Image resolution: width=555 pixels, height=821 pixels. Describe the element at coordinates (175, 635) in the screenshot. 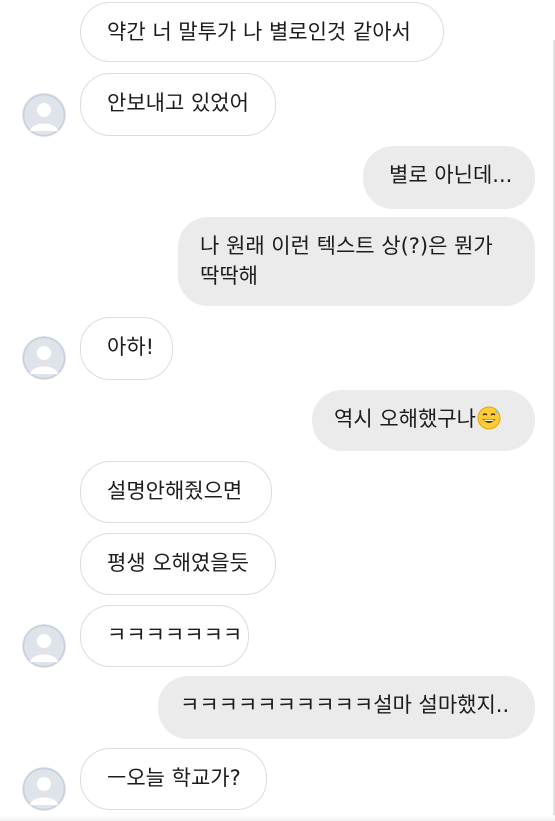

I see `message-text: ㅋㅋㅋㅋㅋㅋㅋ` at that location.